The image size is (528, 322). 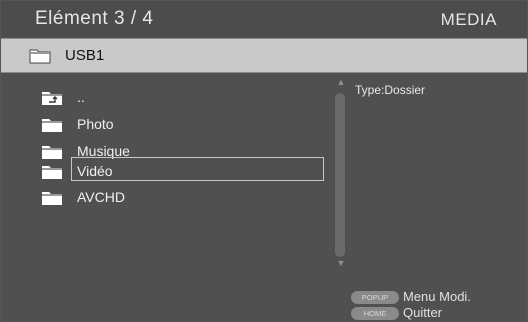 What do you see at coordinates (166, 197) in the screenshot?
I see `list-item-avchd: AVCHD` at bounding box center [166, 197].